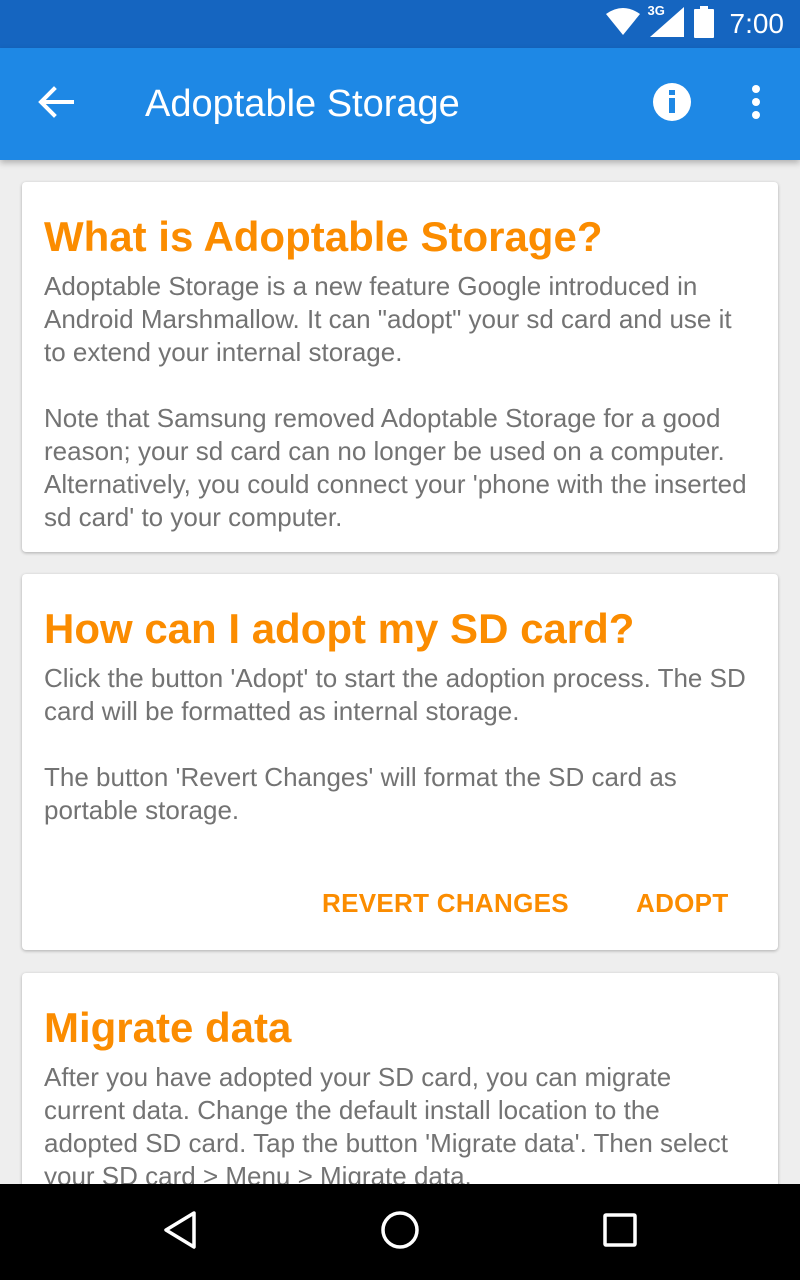 Image resolution: width=800 pixels, height=1280 pixels. I want to click on nav-recents-button, so click(620, 1232).